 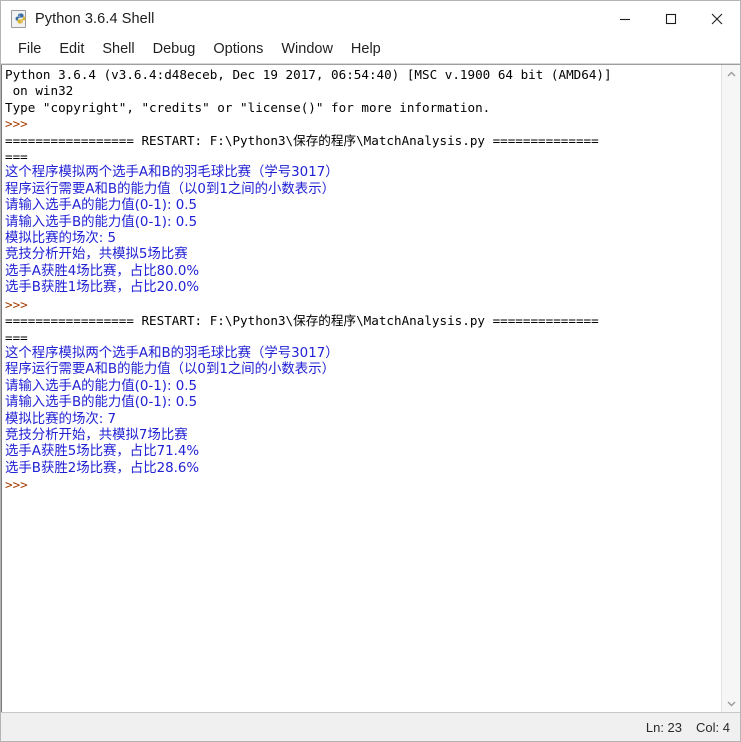 I want to click on close-button, so click(x=717, y=18).